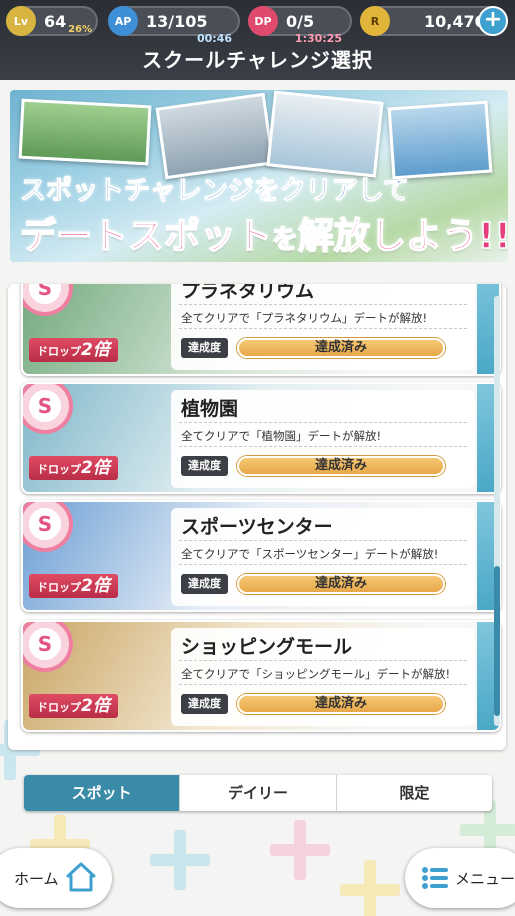 Image resolution: width=515 pixels, height=916 pixels. Describe the element at coordinates (304, 318) in the screenshot. I see `spot-description: 全てクリアで「プラネタリウム」デートが解放!` at that location.